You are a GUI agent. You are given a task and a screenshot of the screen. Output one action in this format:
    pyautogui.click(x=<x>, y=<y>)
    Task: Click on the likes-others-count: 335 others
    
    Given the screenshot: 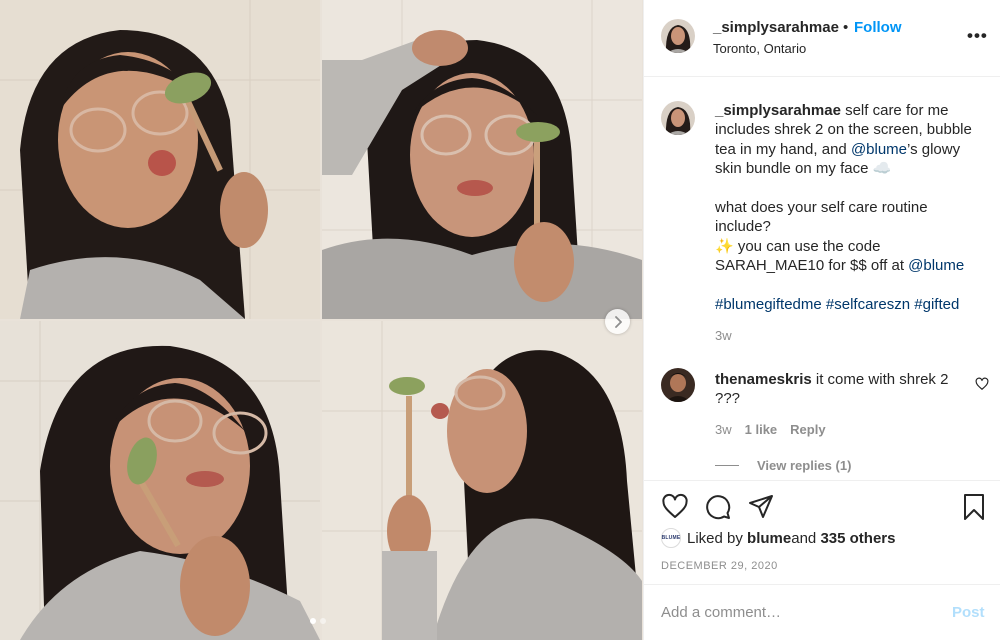 What is the action you would take?
    pyautogui.click(x=857, y=538)
    